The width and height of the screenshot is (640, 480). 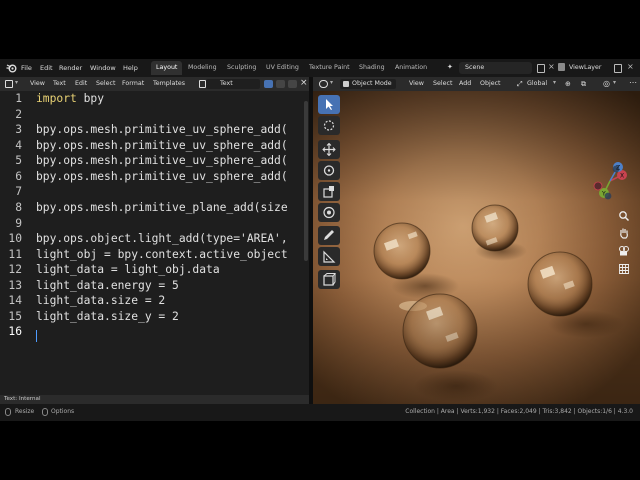 I want to click on pan-hand-icon, so click(x=624, y=233).